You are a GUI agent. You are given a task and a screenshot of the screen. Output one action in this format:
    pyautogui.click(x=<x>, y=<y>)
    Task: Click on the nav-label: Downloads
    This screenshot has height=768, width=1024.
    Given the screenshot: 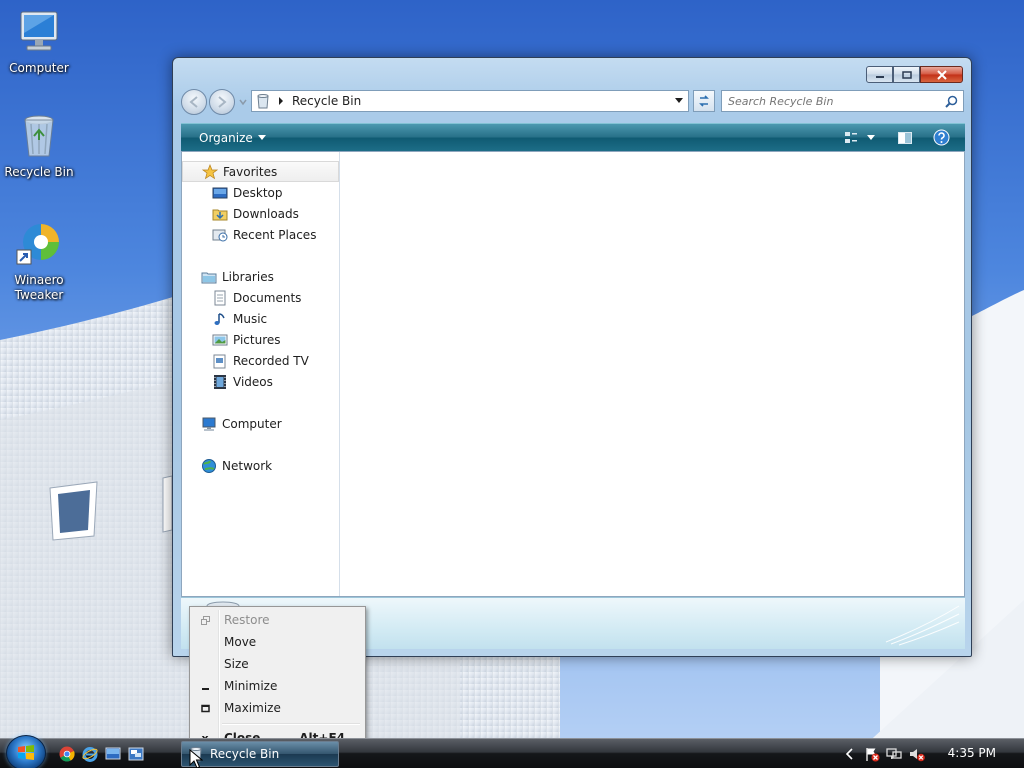 What is the action you would take?
    pyautogui.click(x=266, y=213)
    